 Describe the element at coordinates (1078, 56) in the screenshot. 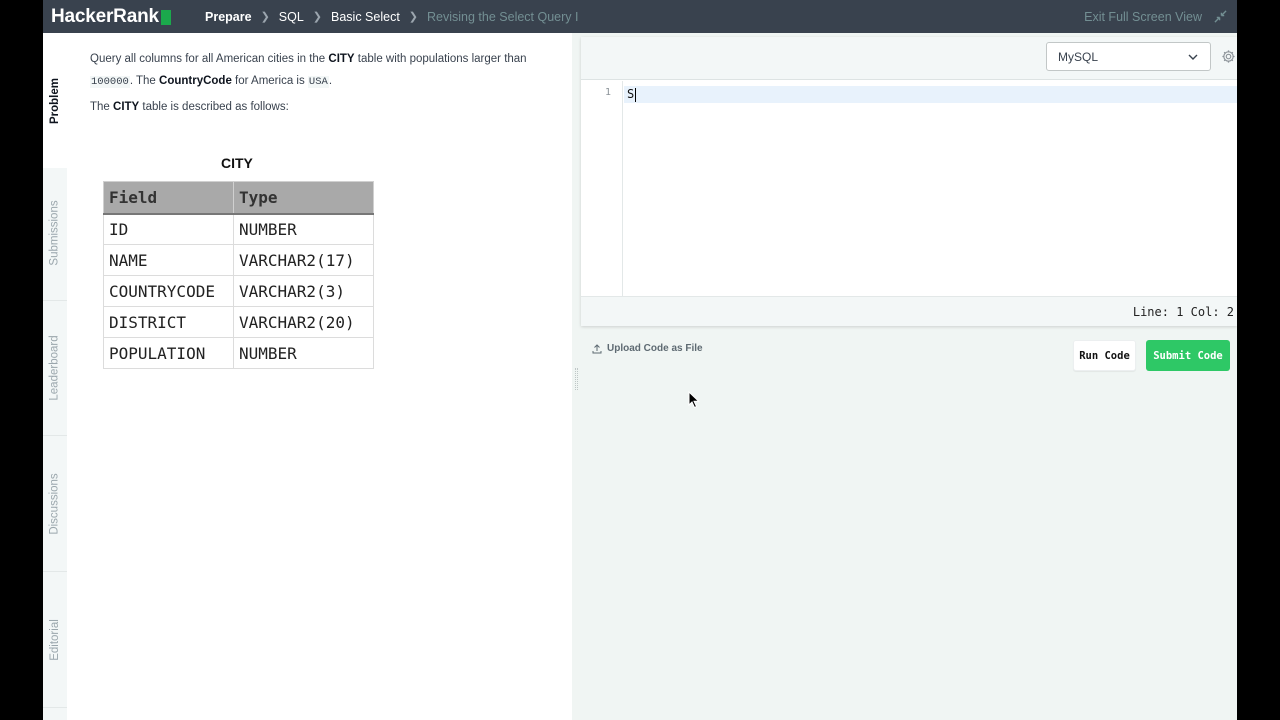

I see `language-value: MySQL` at that location.